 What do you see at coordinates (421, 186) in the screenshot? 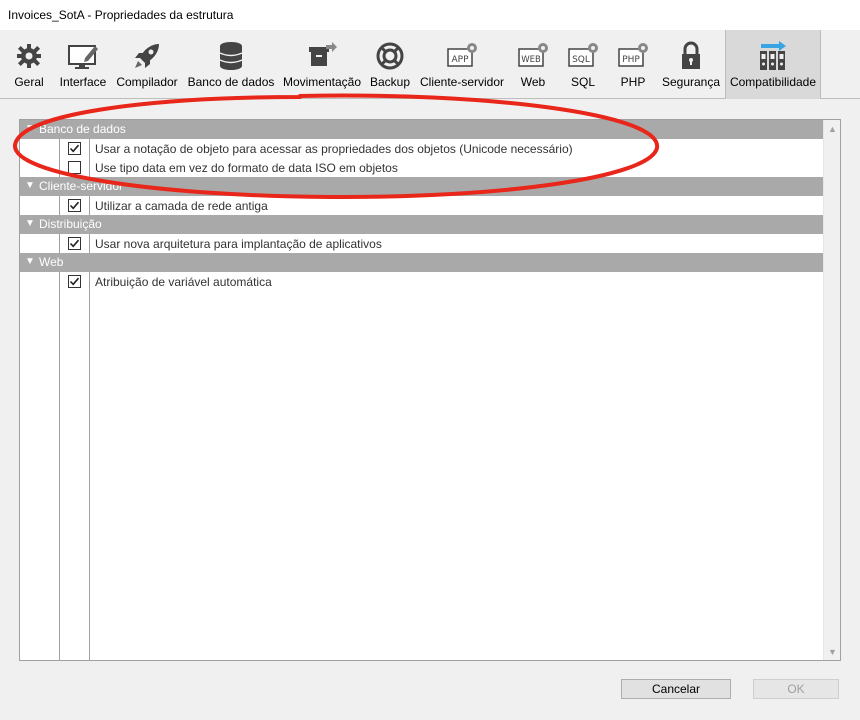
I see `section-cliente-servidor: ▼ Cliente-servidor` at bounding box center [421, 186].